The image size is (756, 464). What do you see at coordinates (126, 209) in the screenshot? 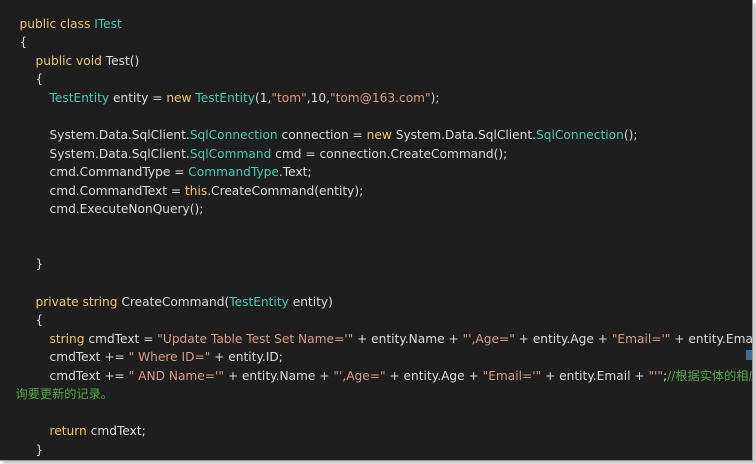
I see `code-text: cmd.ExecuteNonQuery();` at bounding box center [126, 209].